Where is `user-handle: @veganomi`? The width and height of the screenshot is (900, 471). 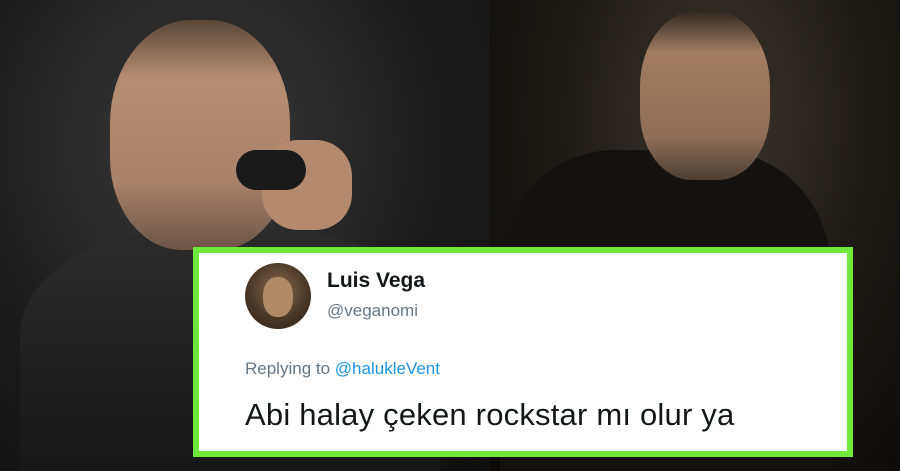
user-handle: @veganomi is located at coordinates (372, 311).